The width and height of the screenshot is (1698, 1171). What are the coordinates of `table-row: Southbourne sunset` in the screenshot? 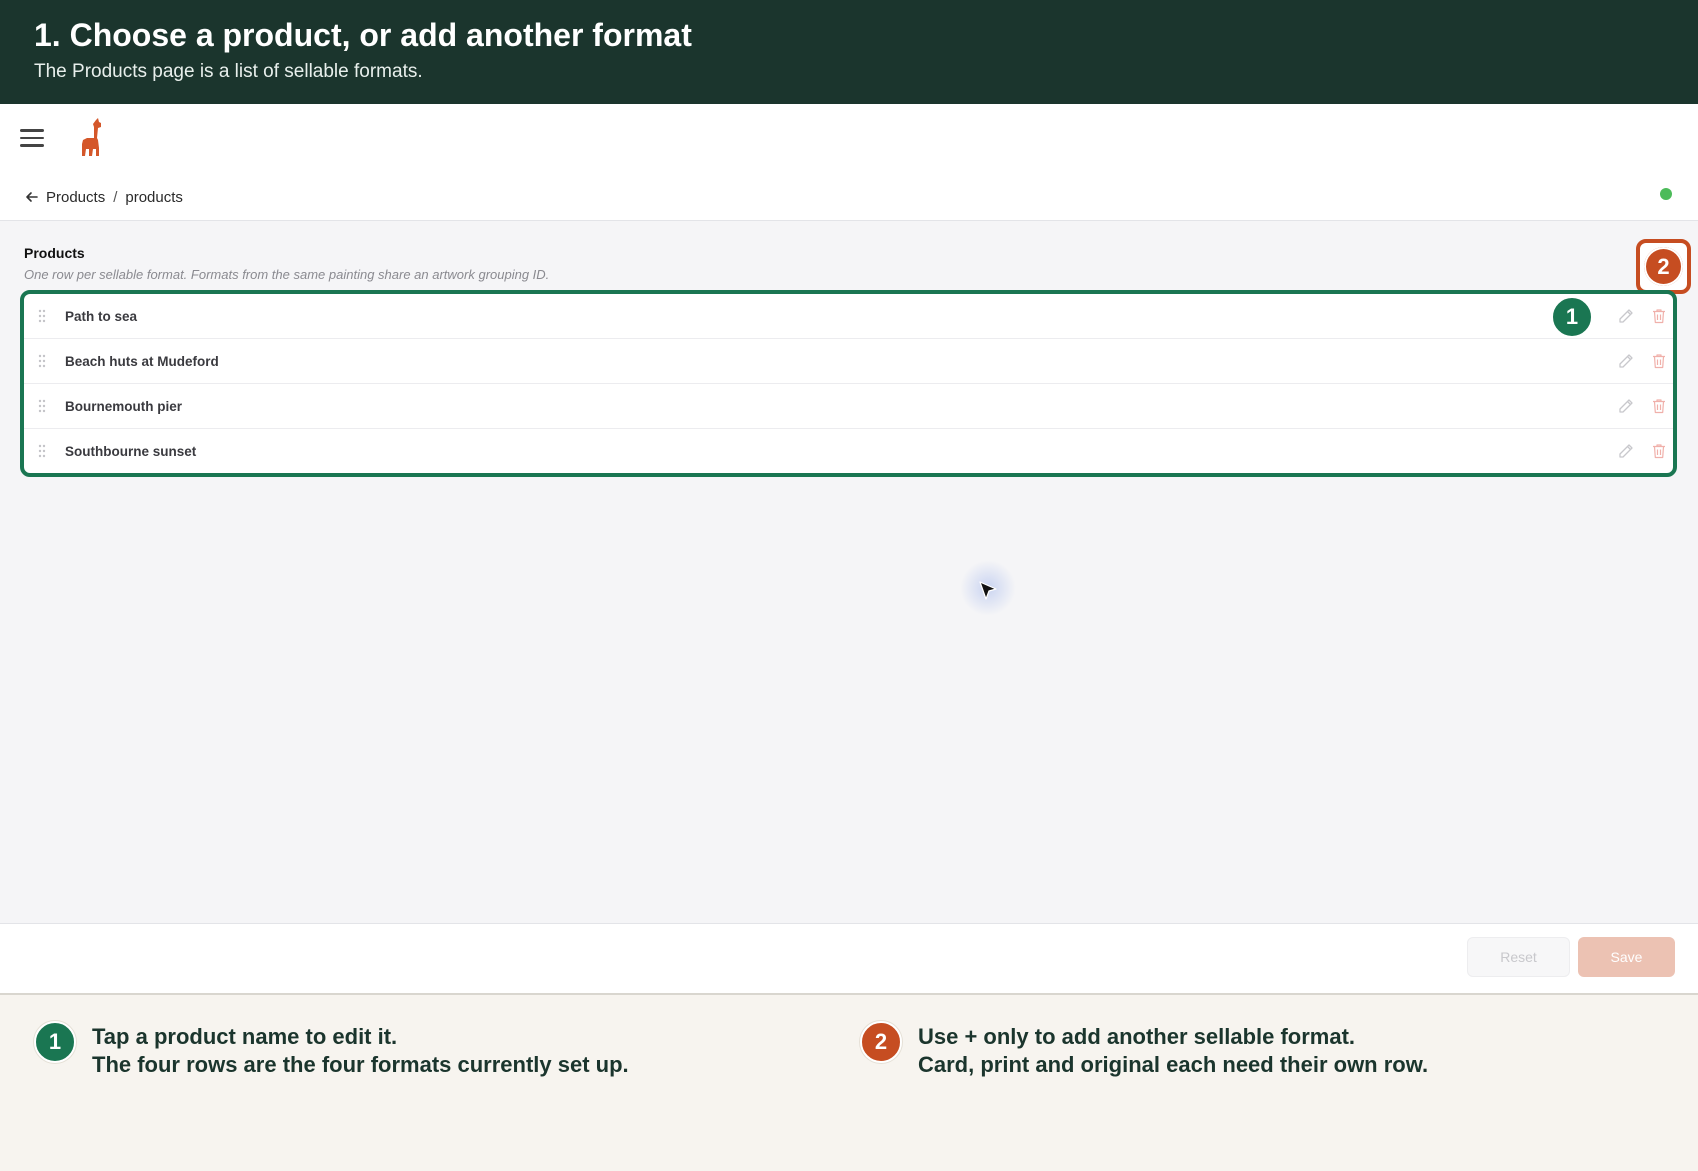 It's located at (848, 451).